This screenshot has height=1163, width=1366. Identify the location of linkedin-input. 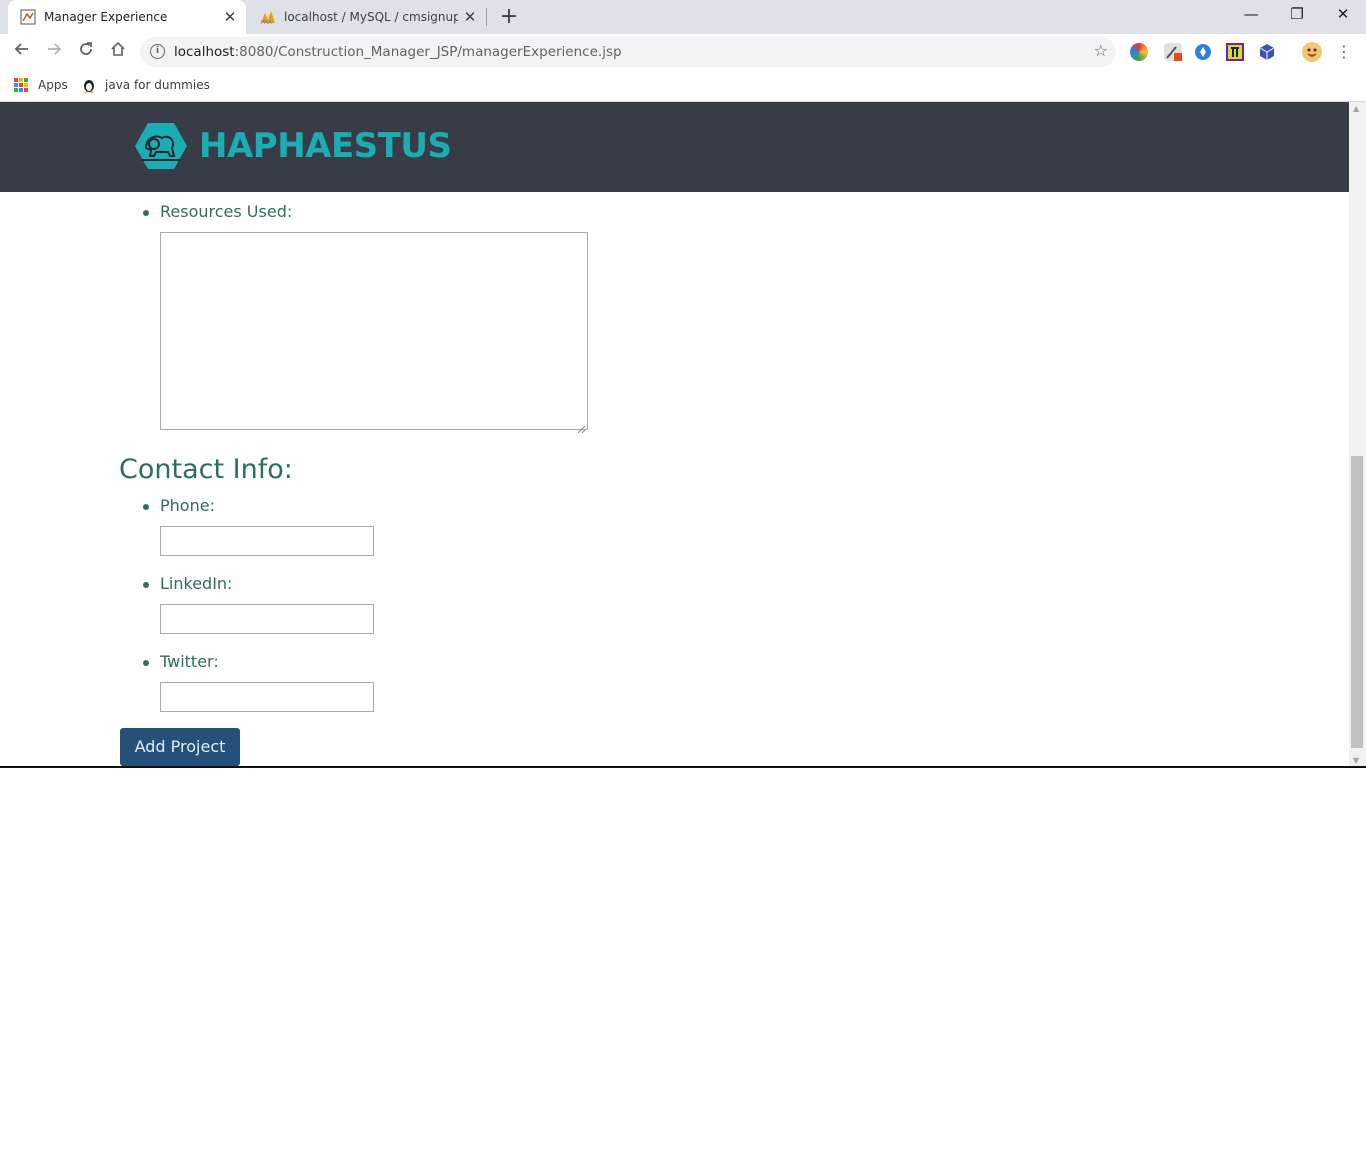
(267, 619).